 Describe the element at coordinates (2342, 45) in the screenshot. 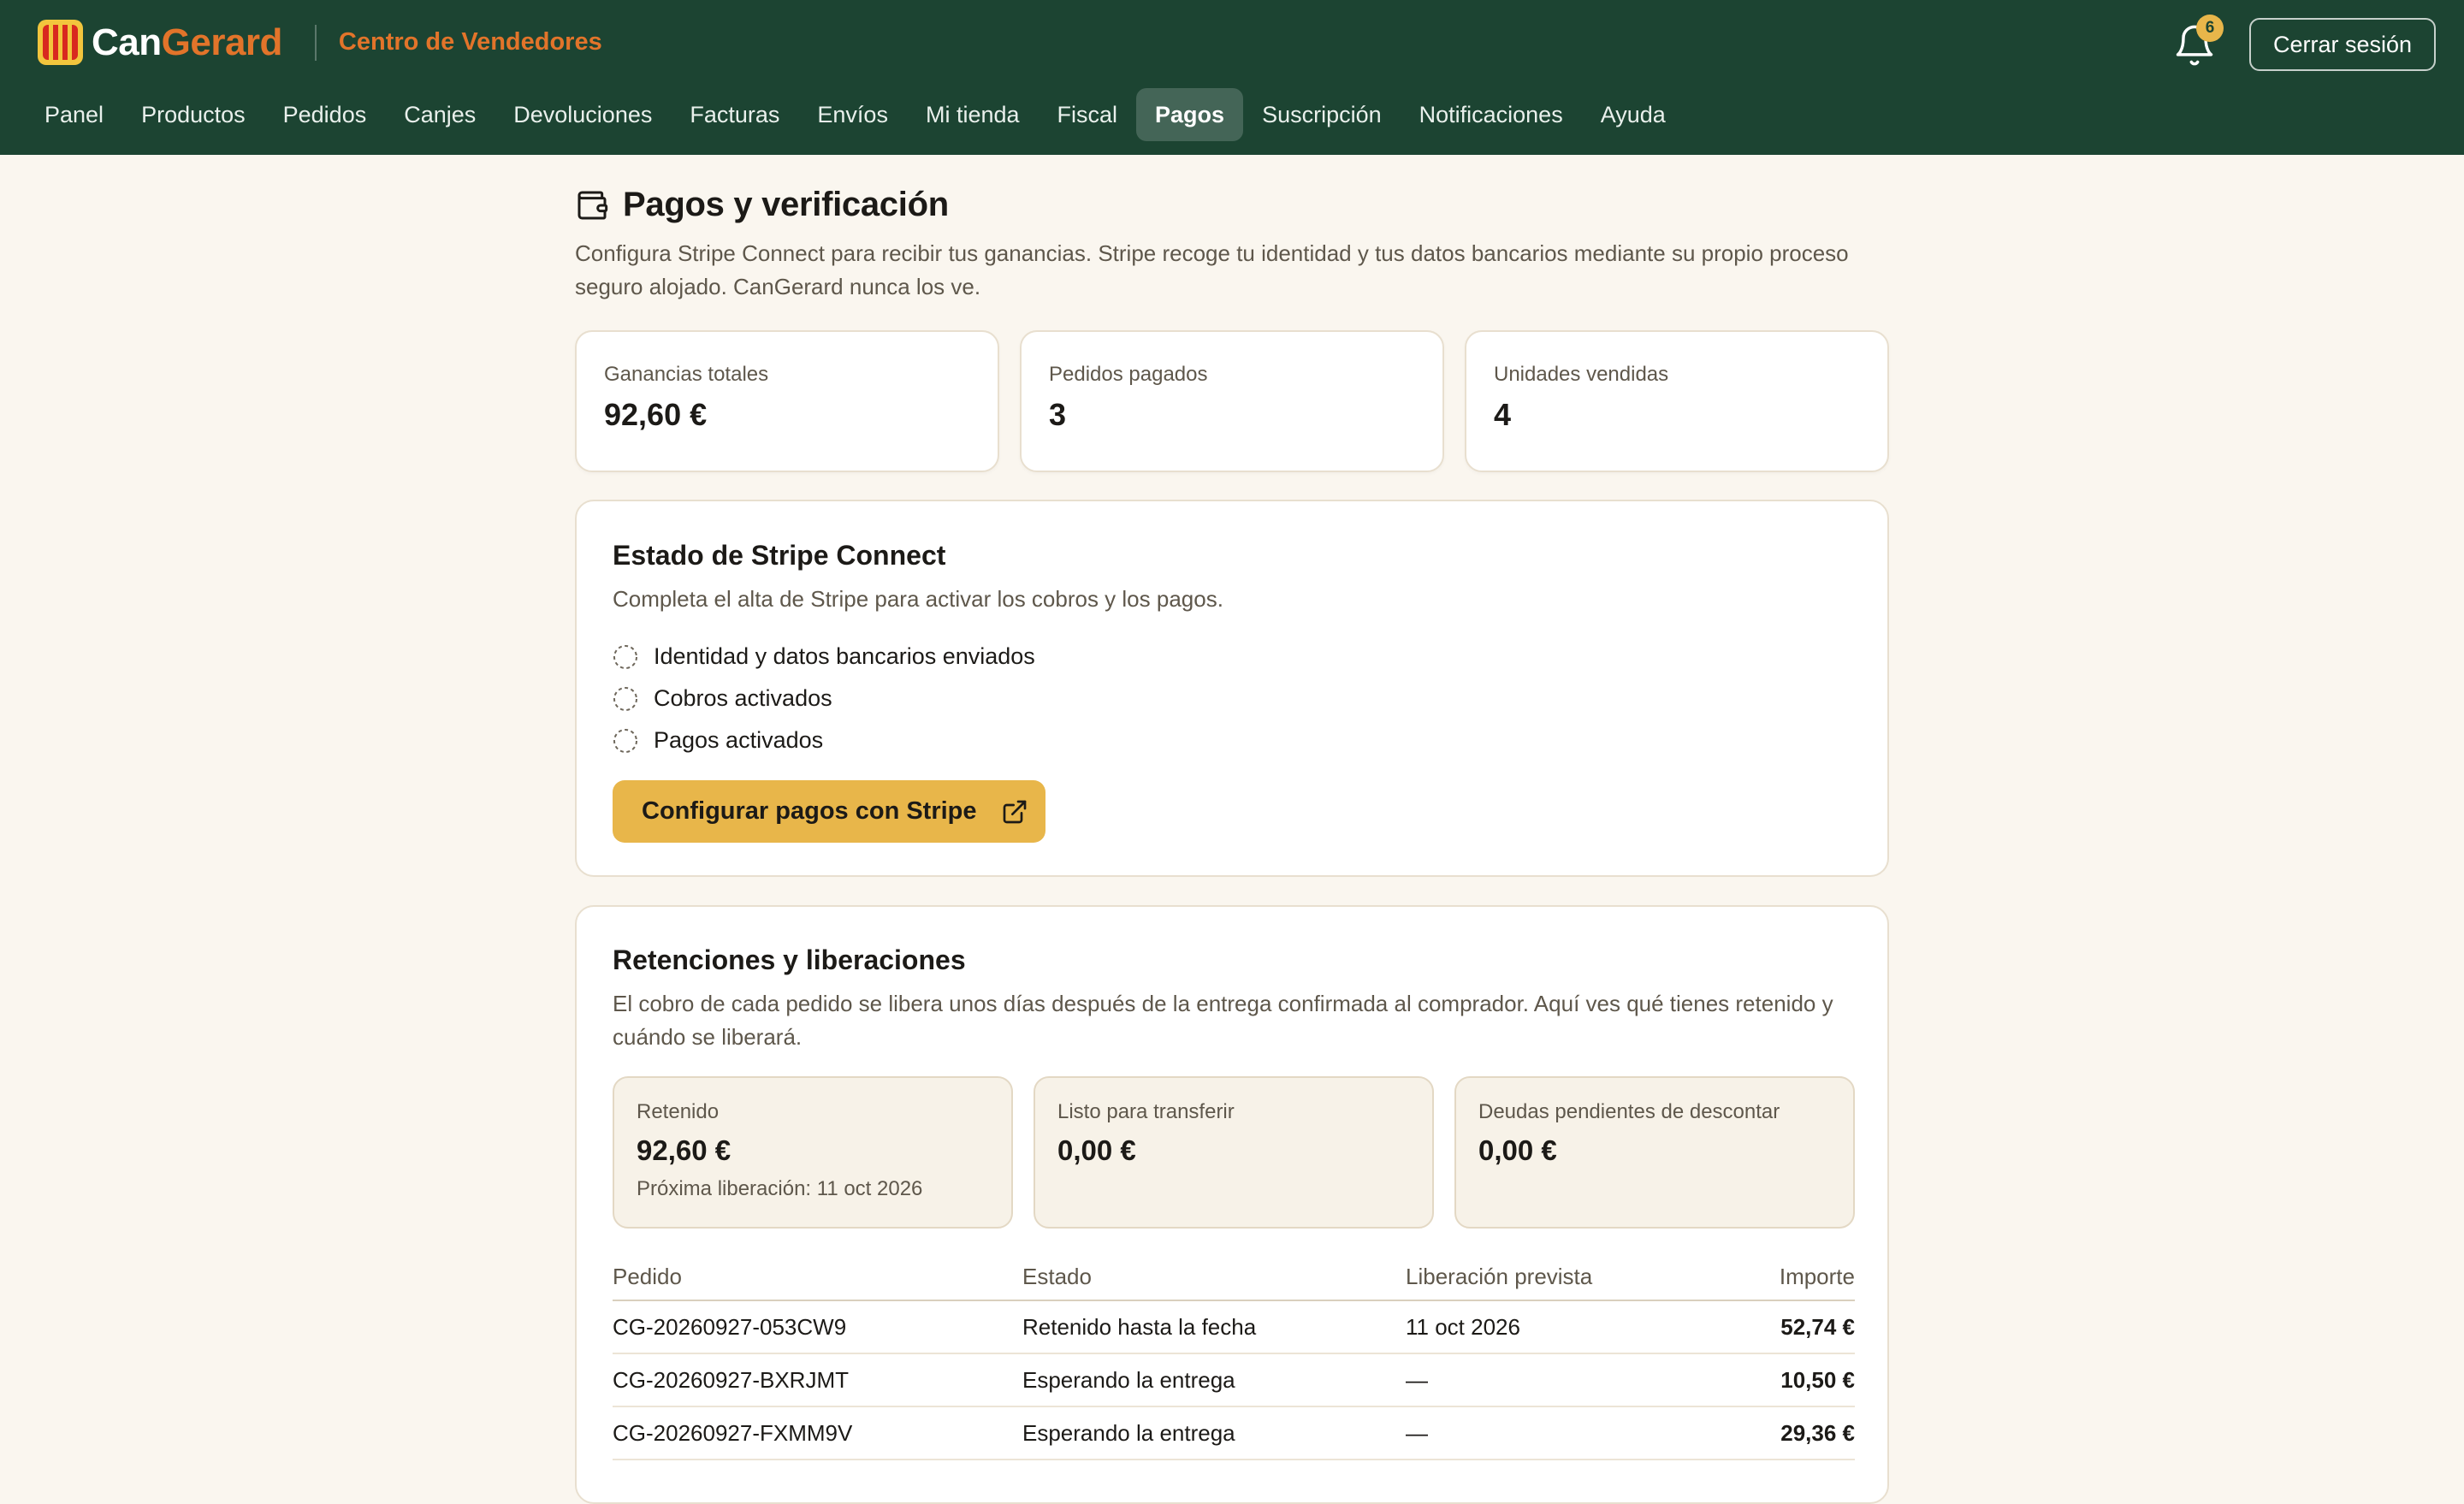

I see `logout-button: Cerrar sesión` at that location.